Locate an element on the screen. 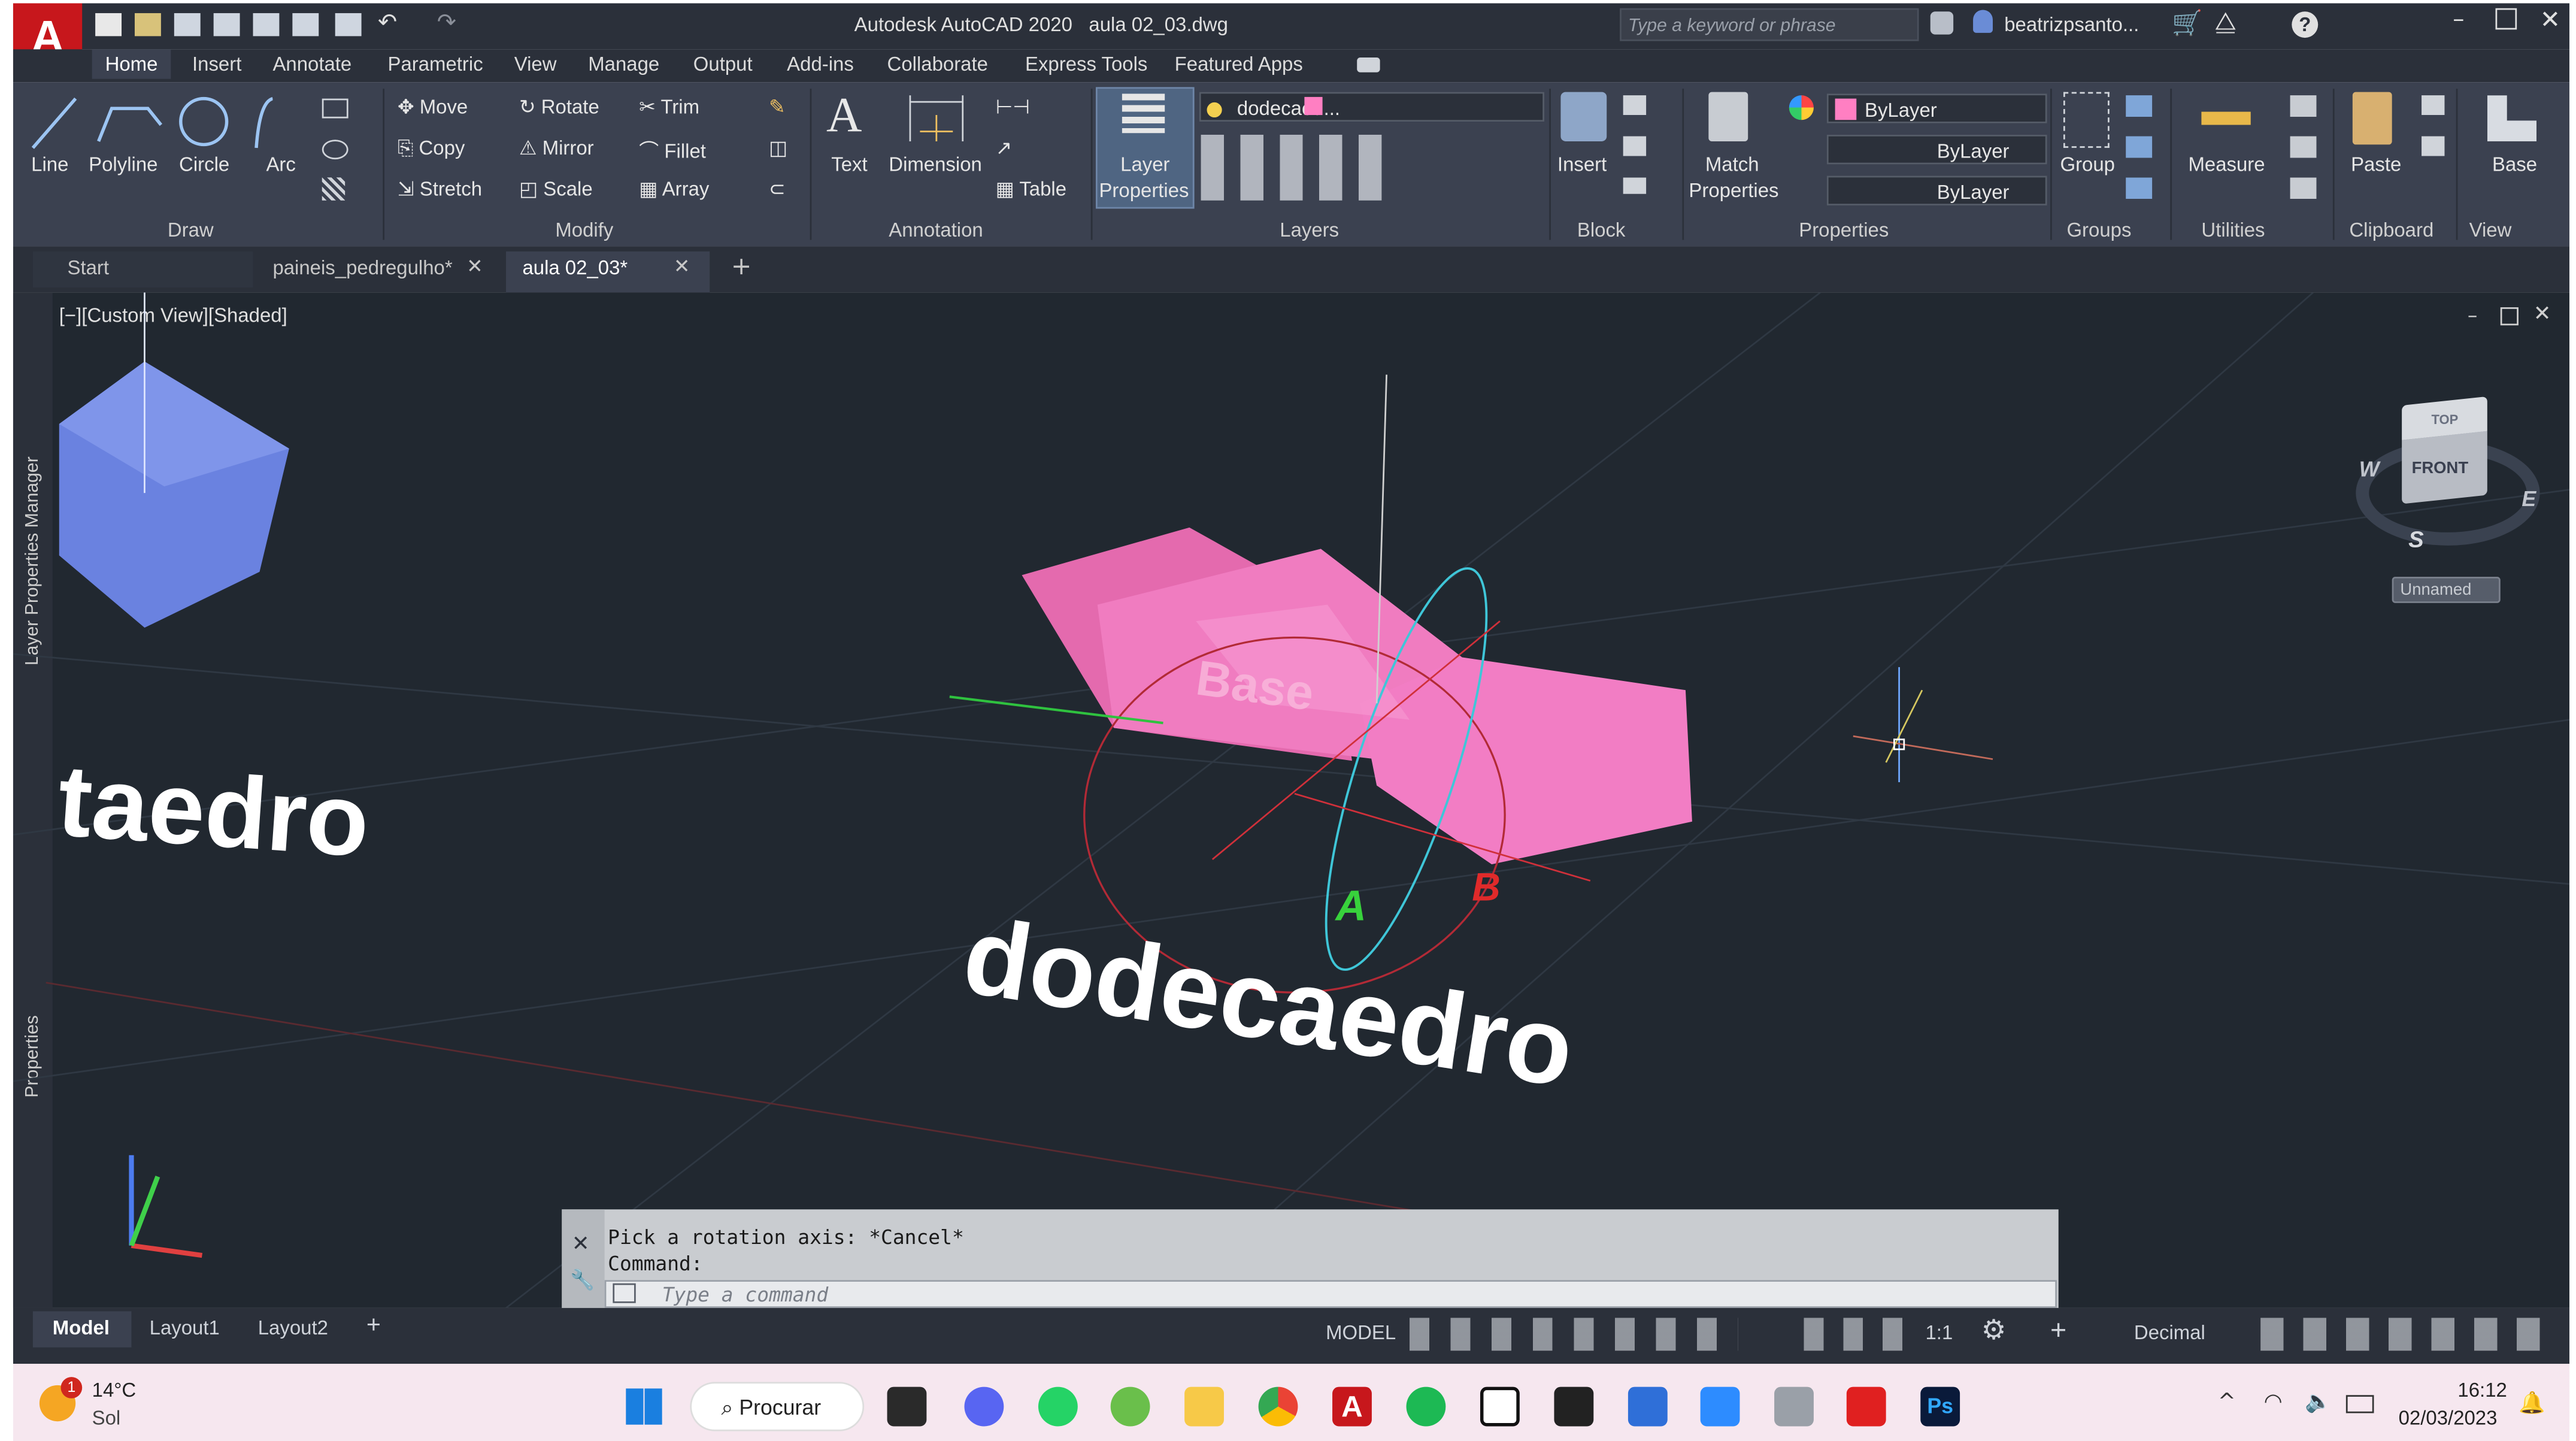 The height and width of the screenshot is (1441, 2576). erase-icon: ✎ is located at coordinates (777, 106).